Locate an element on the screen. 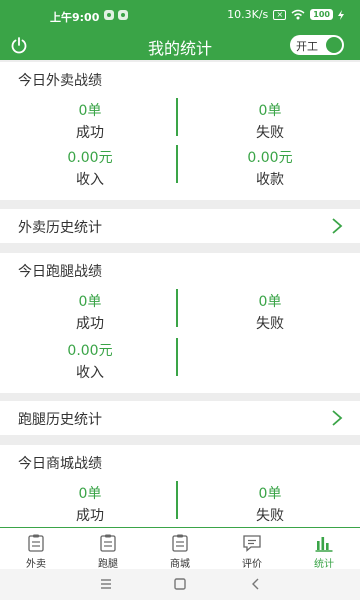 Image resolution: width=360 pixels, height=600 pixels. takeaway-income-stat: 0.00元 收入 is located at coordinates (90, 168).